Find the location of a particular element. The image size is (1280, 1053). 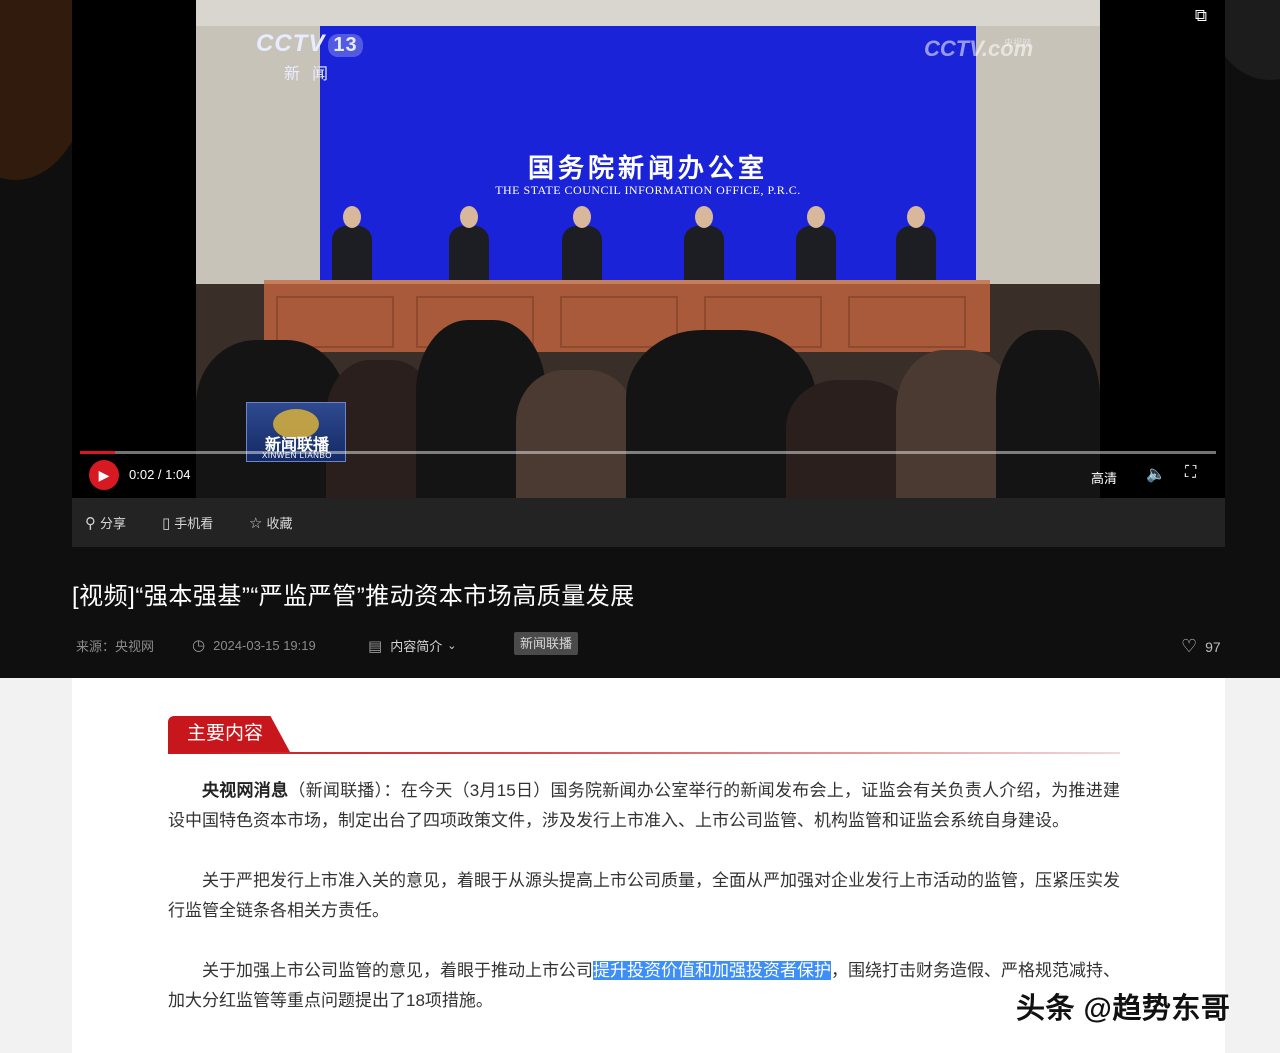

like-button: ♡ 97 is located at coordinates (1201, 646).